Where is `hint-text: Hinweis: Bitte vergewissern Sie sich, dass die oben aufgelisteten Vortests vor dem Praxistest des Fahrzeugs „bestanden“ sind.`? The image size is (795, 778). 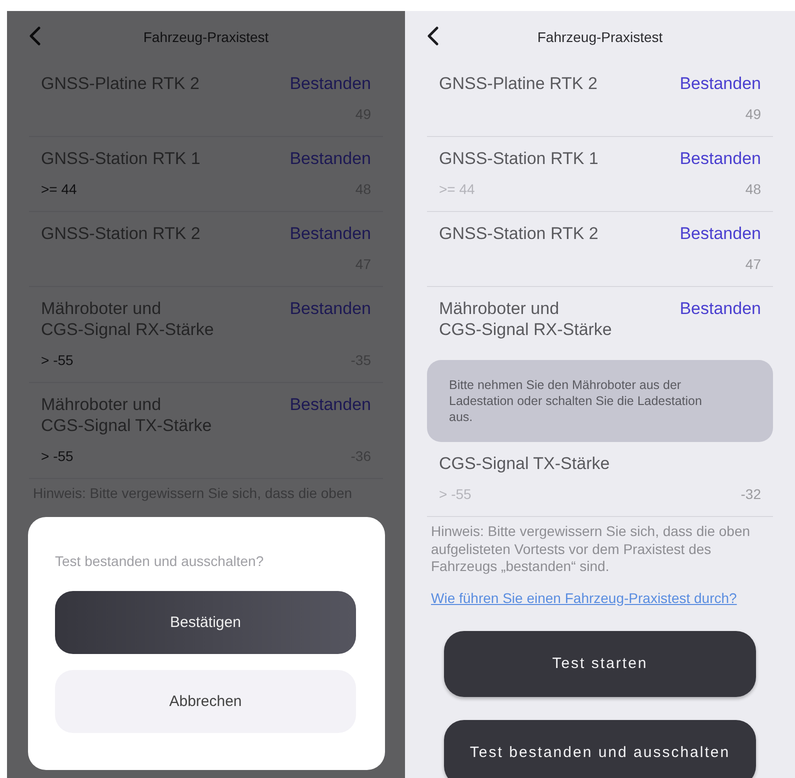 hint-text: Hinweis: Bitte vergewissern Sie sich, dass die oben aufgelisteten Vortests vor dem Praxistest des Fahrzeugs „bestanden“ sind. is located at coordinates (591, 549).